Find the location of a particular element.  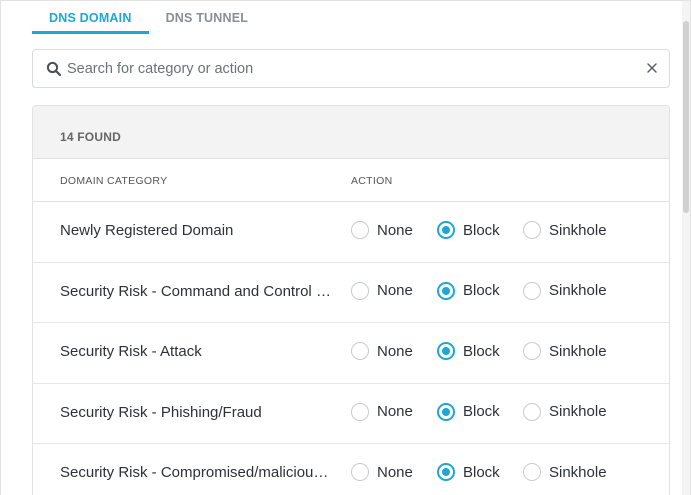

tab-dns-tunnel: DNS TUNNEL is located at coordinates (207, 17).